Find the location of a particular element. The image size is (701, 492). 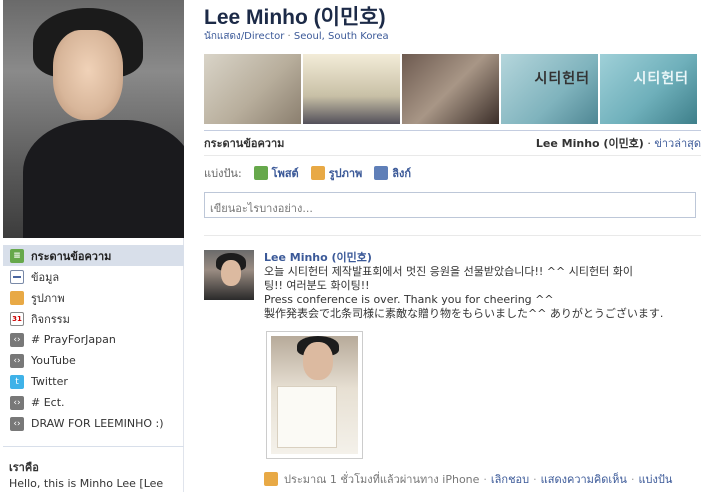

share-link-button: ลิงก์ is located at coordinates (392, 173).